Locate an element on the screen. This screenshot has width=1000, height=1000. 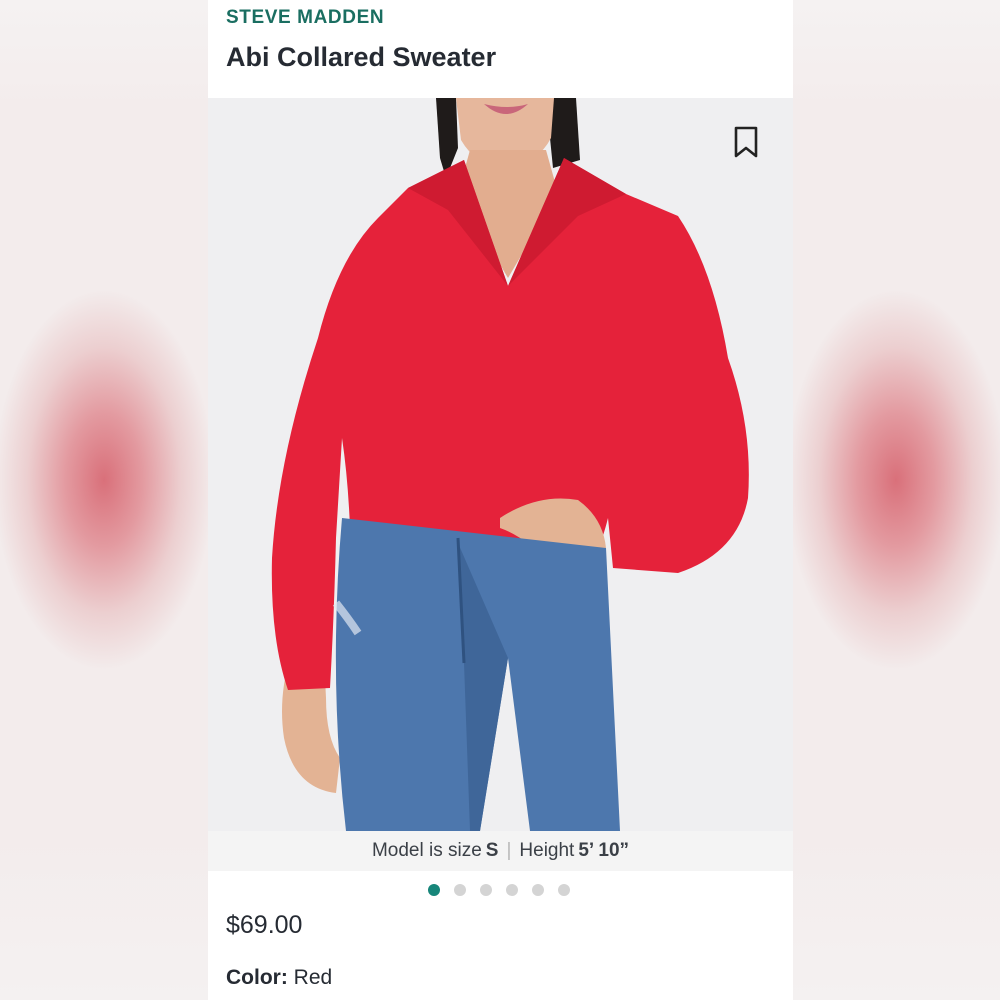
color-value: Red is located at coordinates (313, 977).